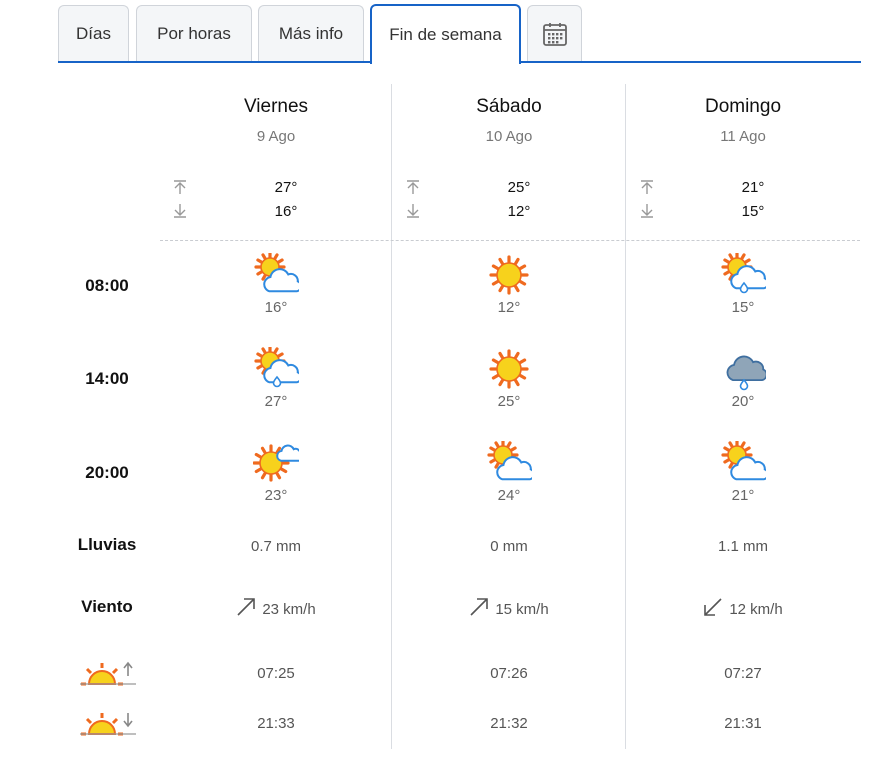 The image size is (870, 769). I want to click on sunrise-icon, so click(108, 673).